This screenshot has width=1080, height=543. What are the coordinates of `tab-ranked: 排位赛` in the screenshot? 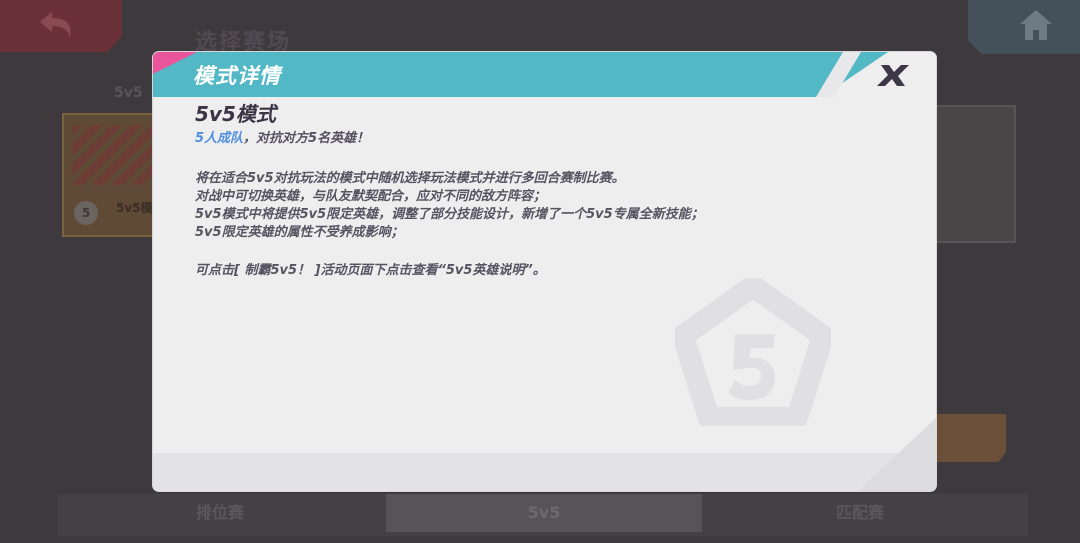 It's located at (220, 513).